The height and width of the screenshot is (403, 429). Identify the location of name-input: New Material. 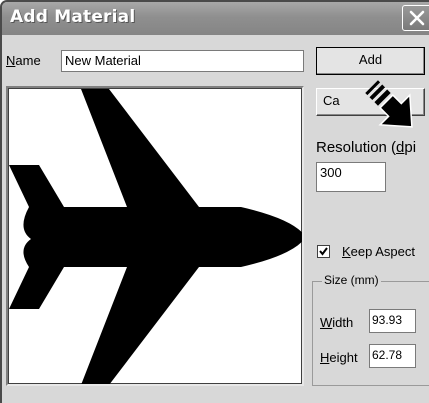
(182, 61).